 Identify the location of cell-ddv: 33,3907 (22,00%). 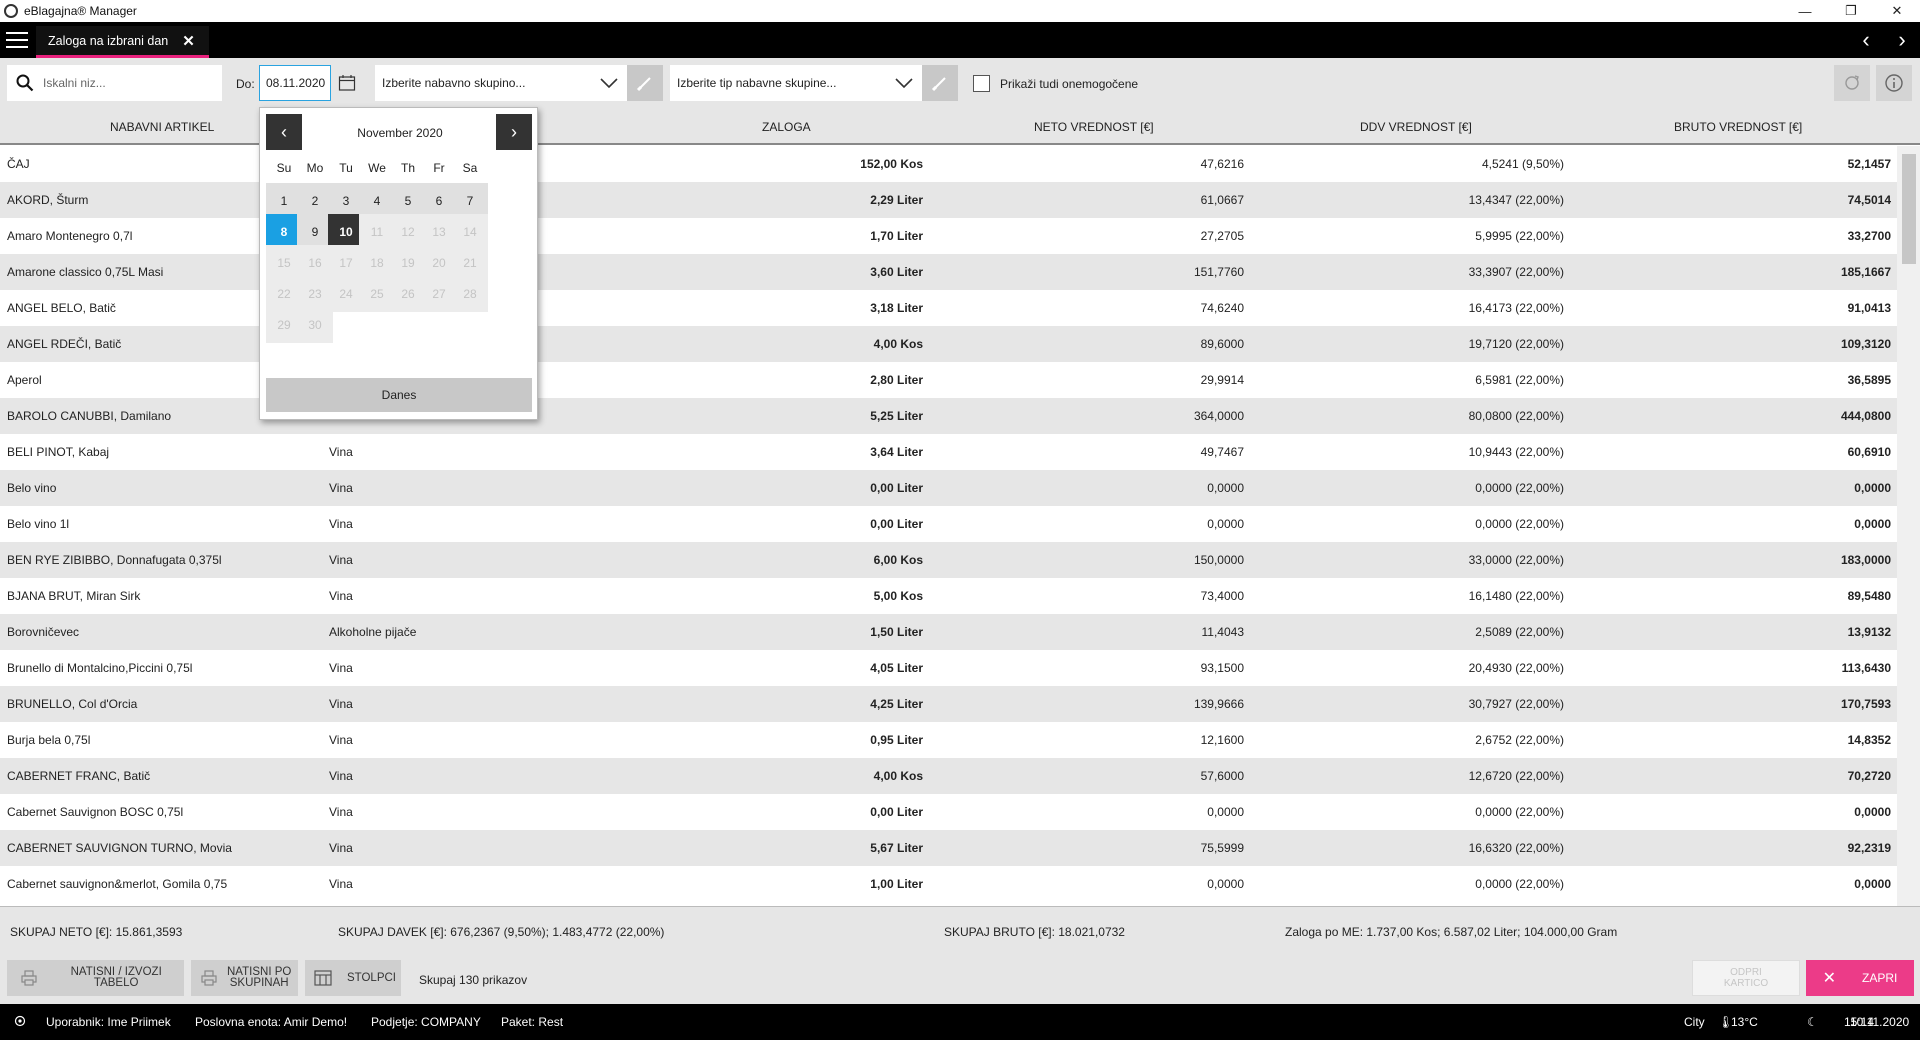
(1516, 272).